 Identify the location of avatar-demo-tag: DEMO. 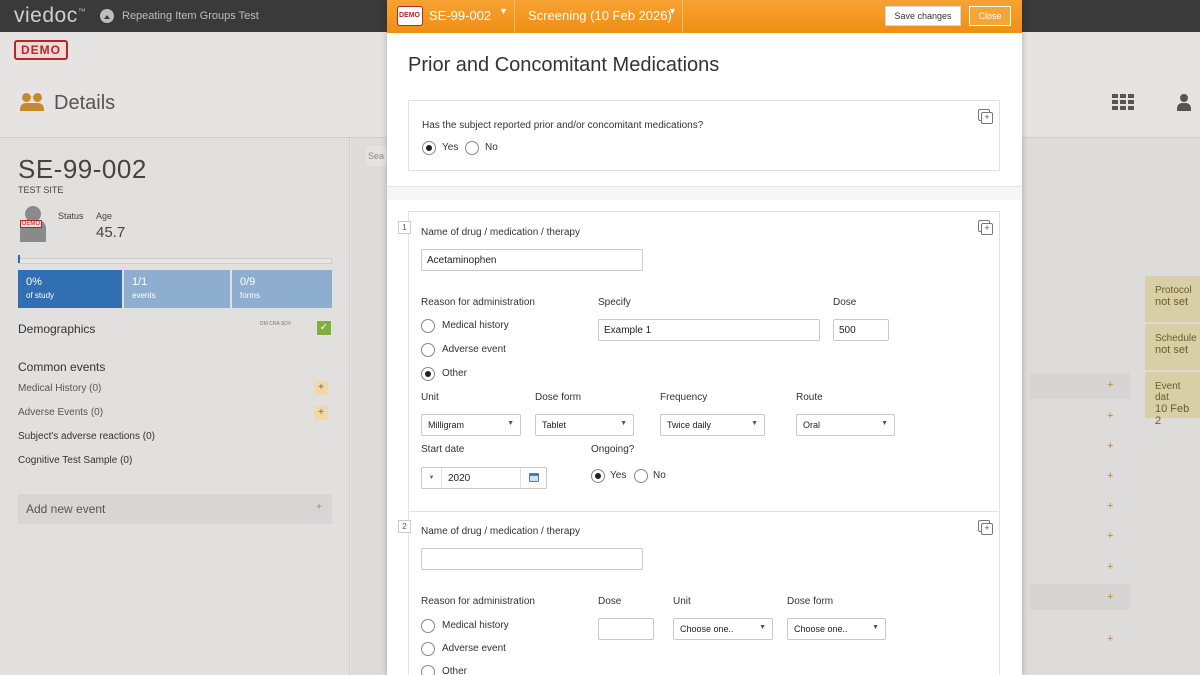
(31, 224).